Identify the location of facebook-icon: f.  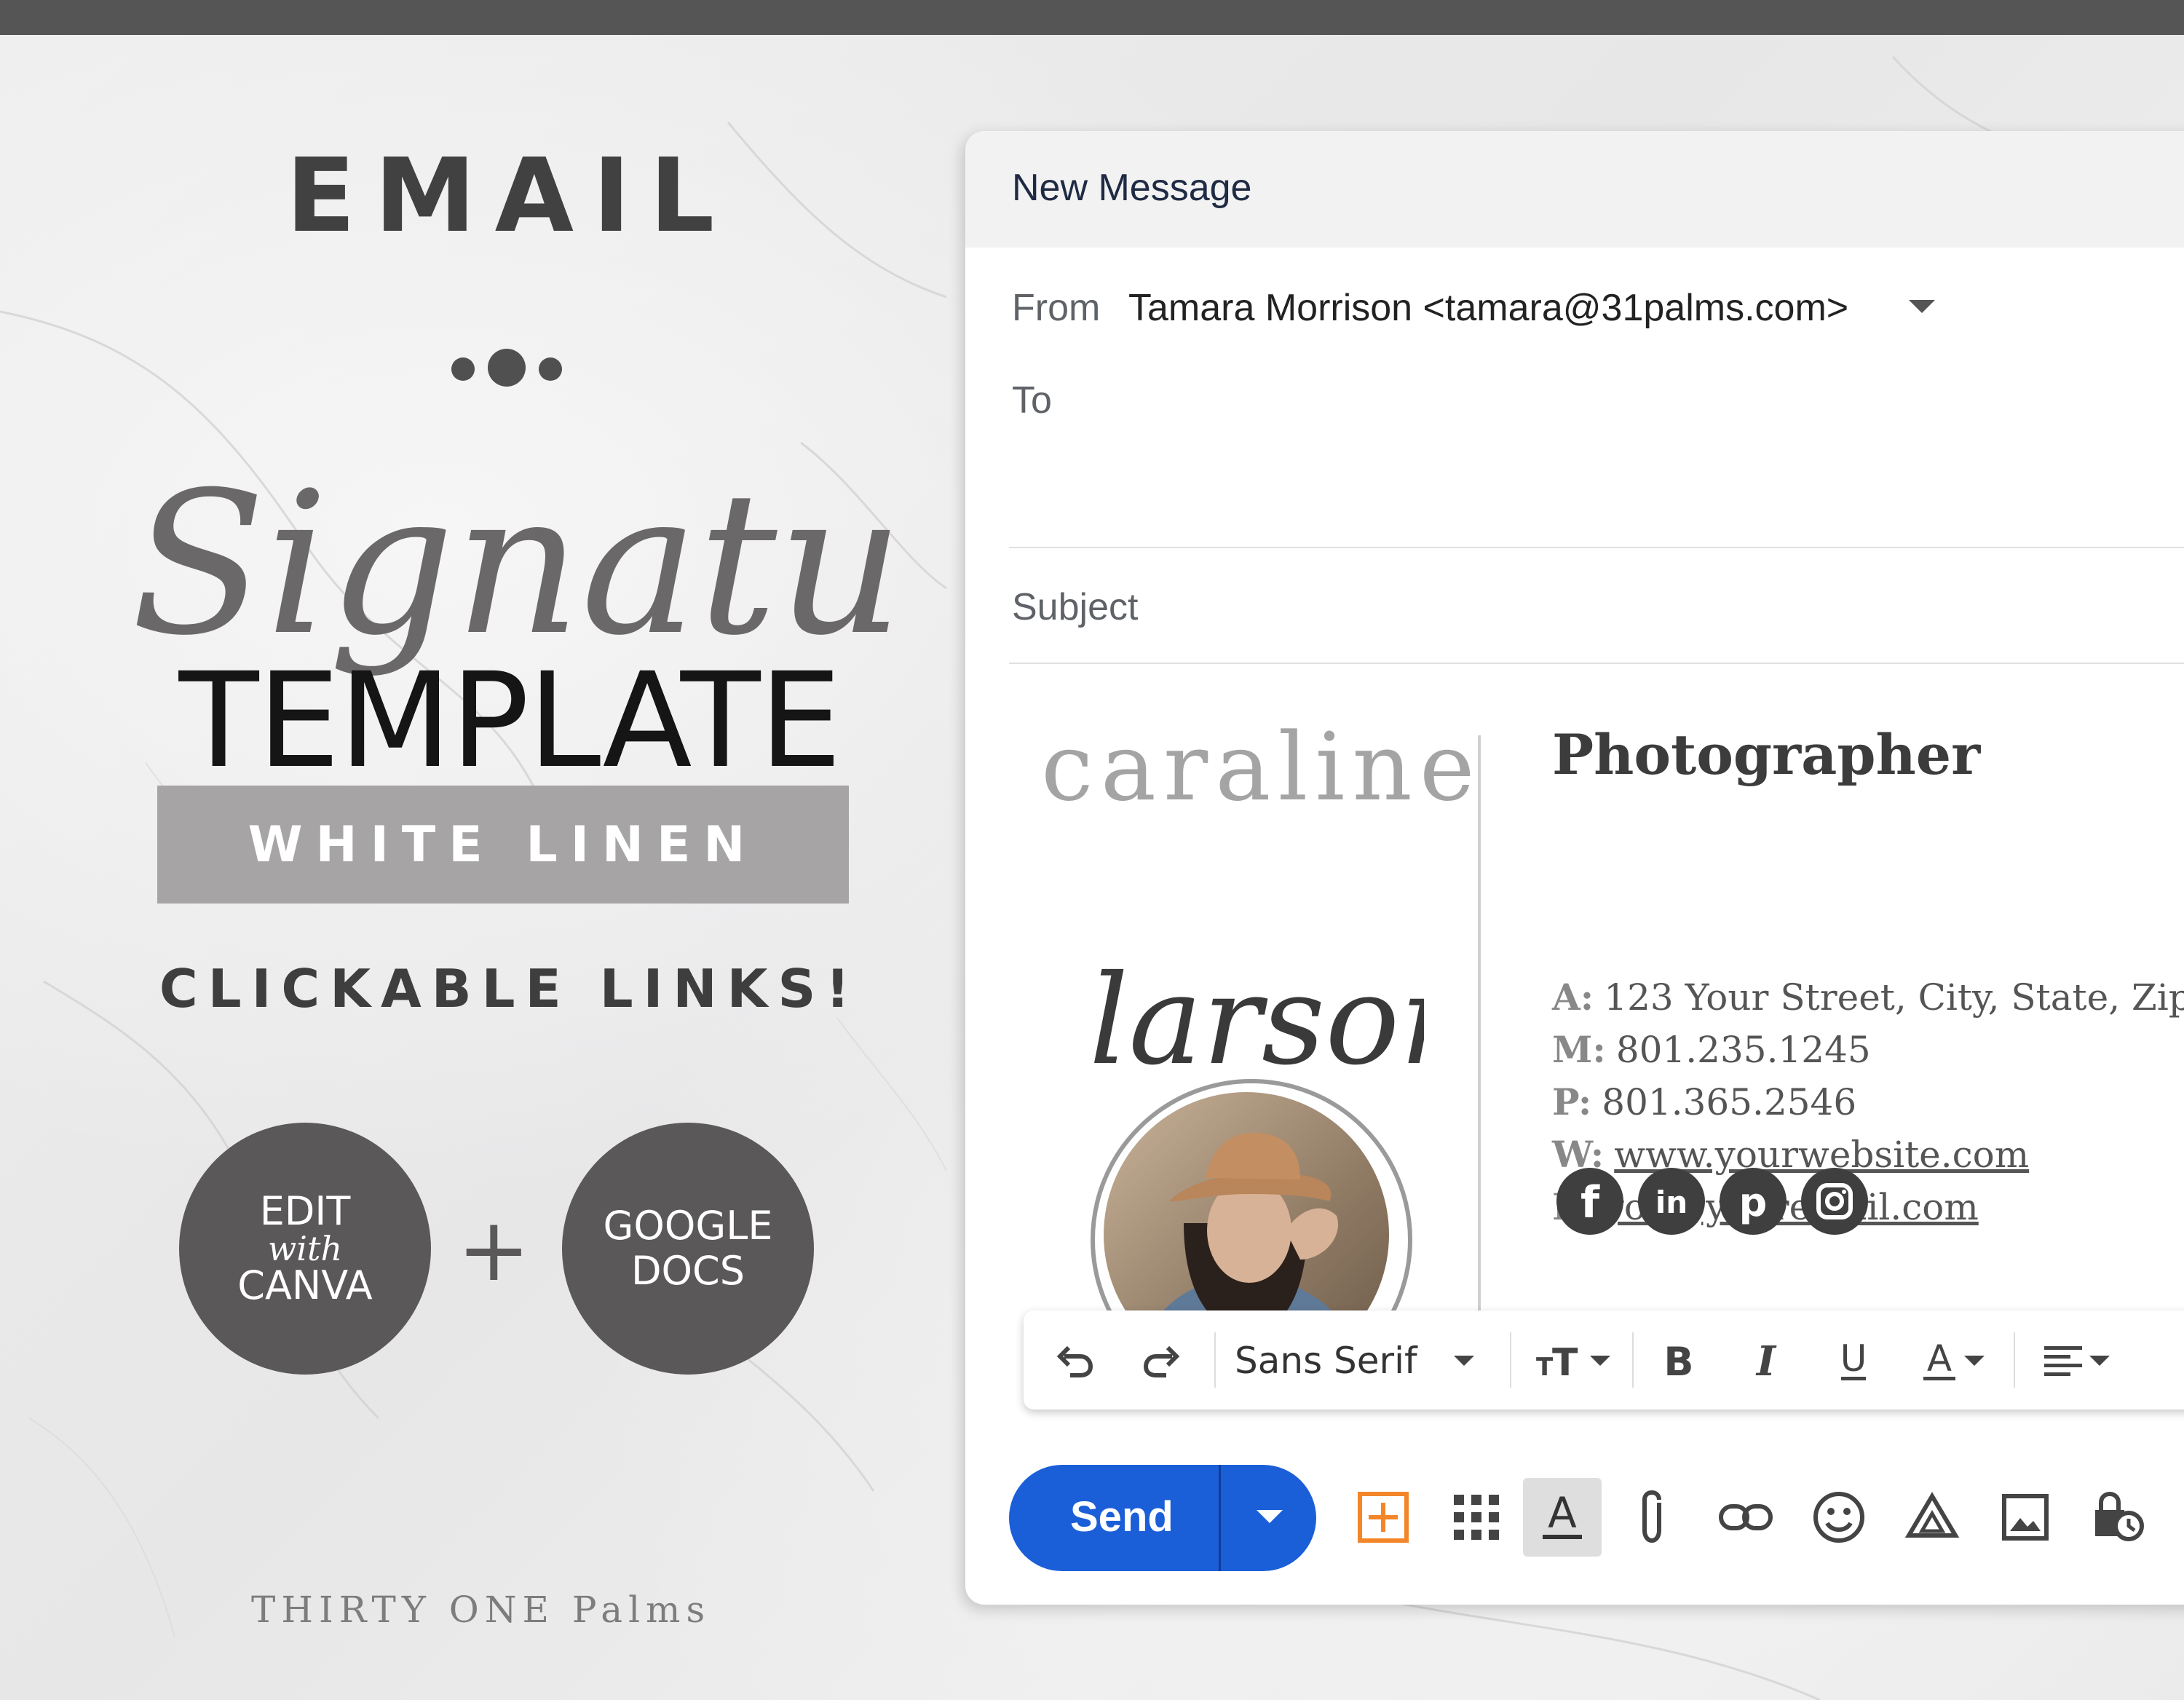
(1589, 1201).